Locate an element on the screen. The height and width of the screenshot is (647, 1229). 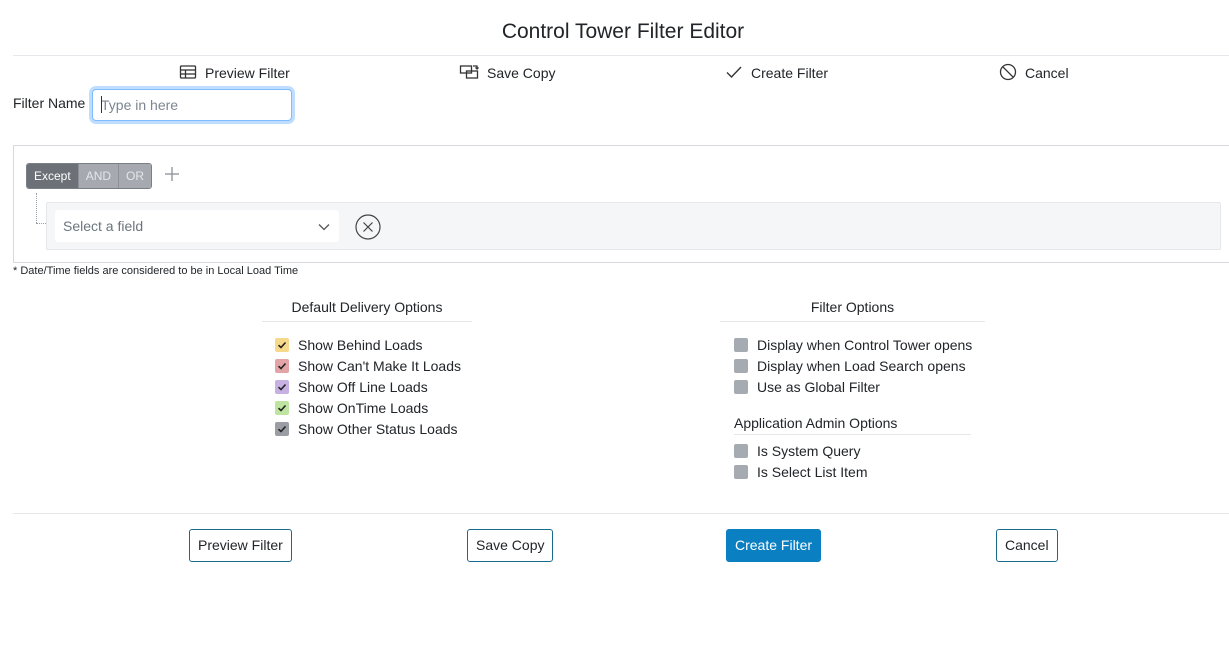
toolbar-cancel-label: Cancel is located at coordinates (1047, 73).